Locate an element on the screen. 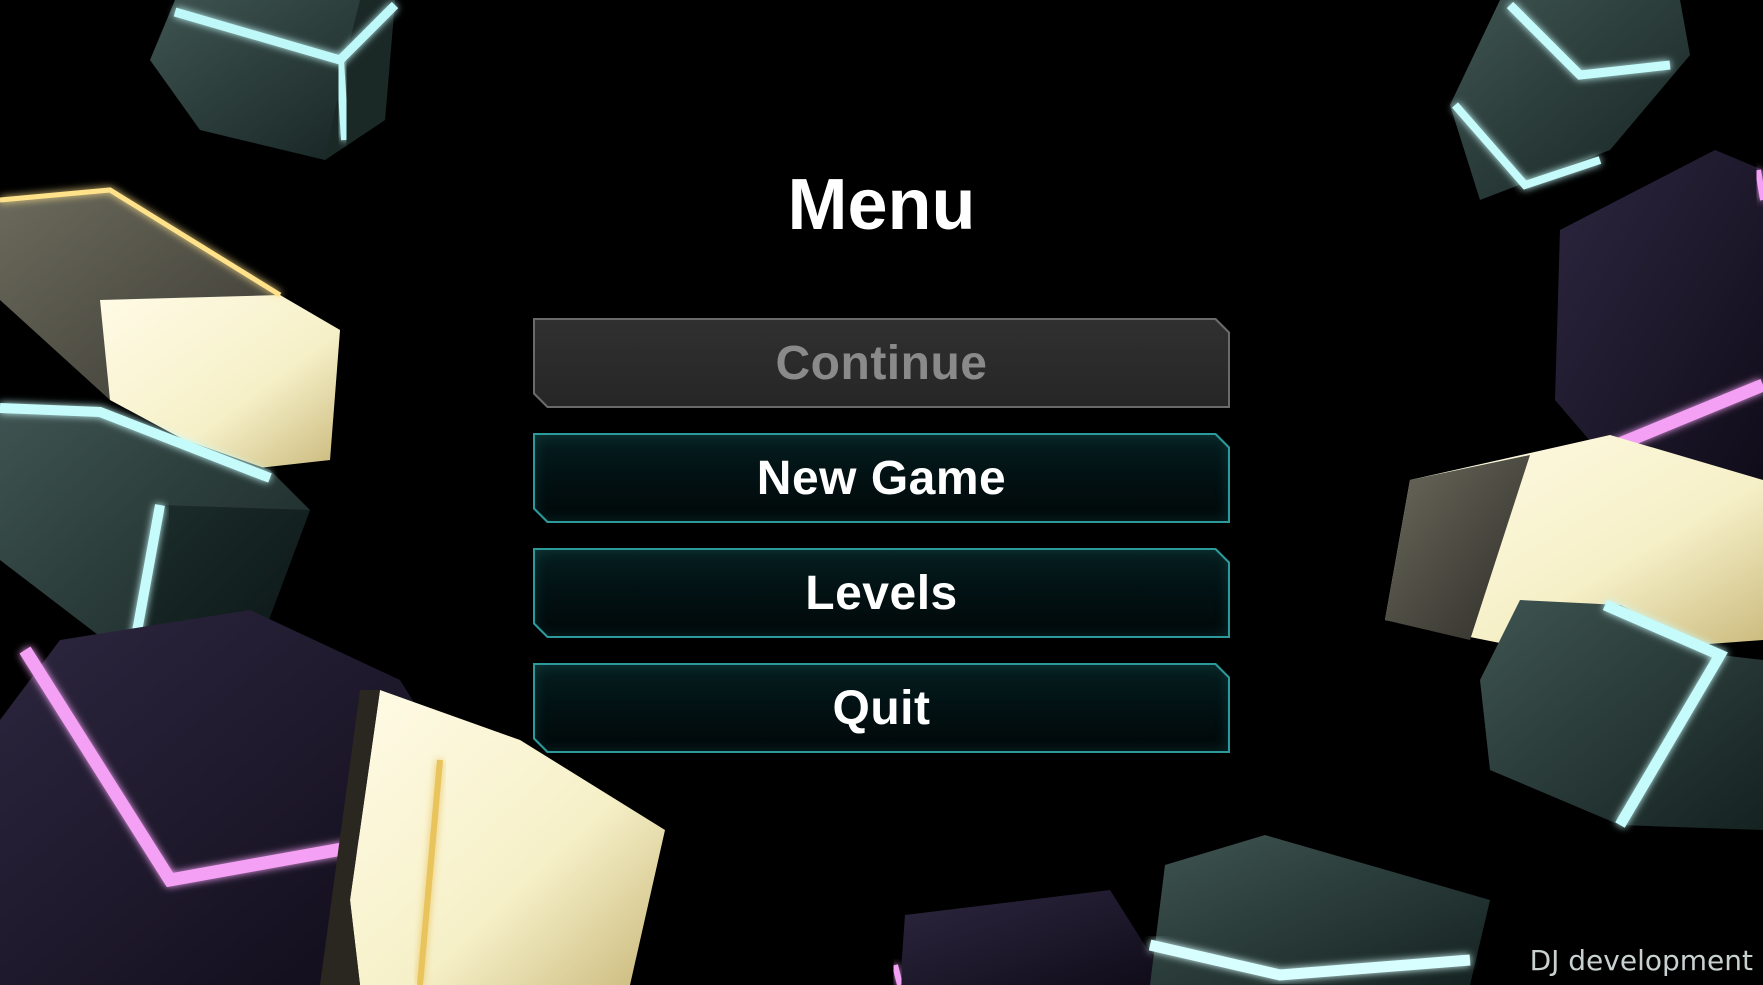 The image size is (1763, 985). levels-button-label: Levels is located at coordinates (881, 593).